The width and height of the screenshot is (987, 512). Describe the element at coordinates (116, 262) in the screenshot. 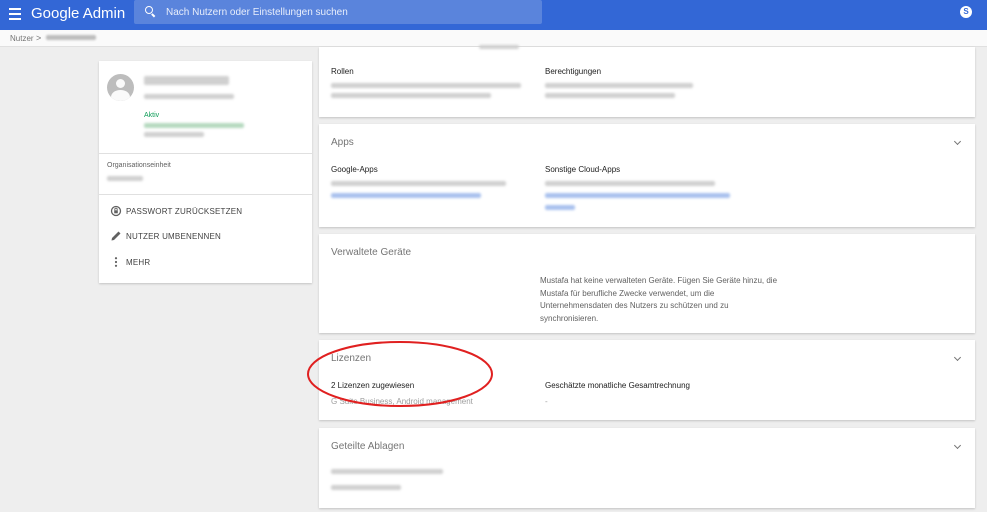

I see `more-vert-icon` at that location.